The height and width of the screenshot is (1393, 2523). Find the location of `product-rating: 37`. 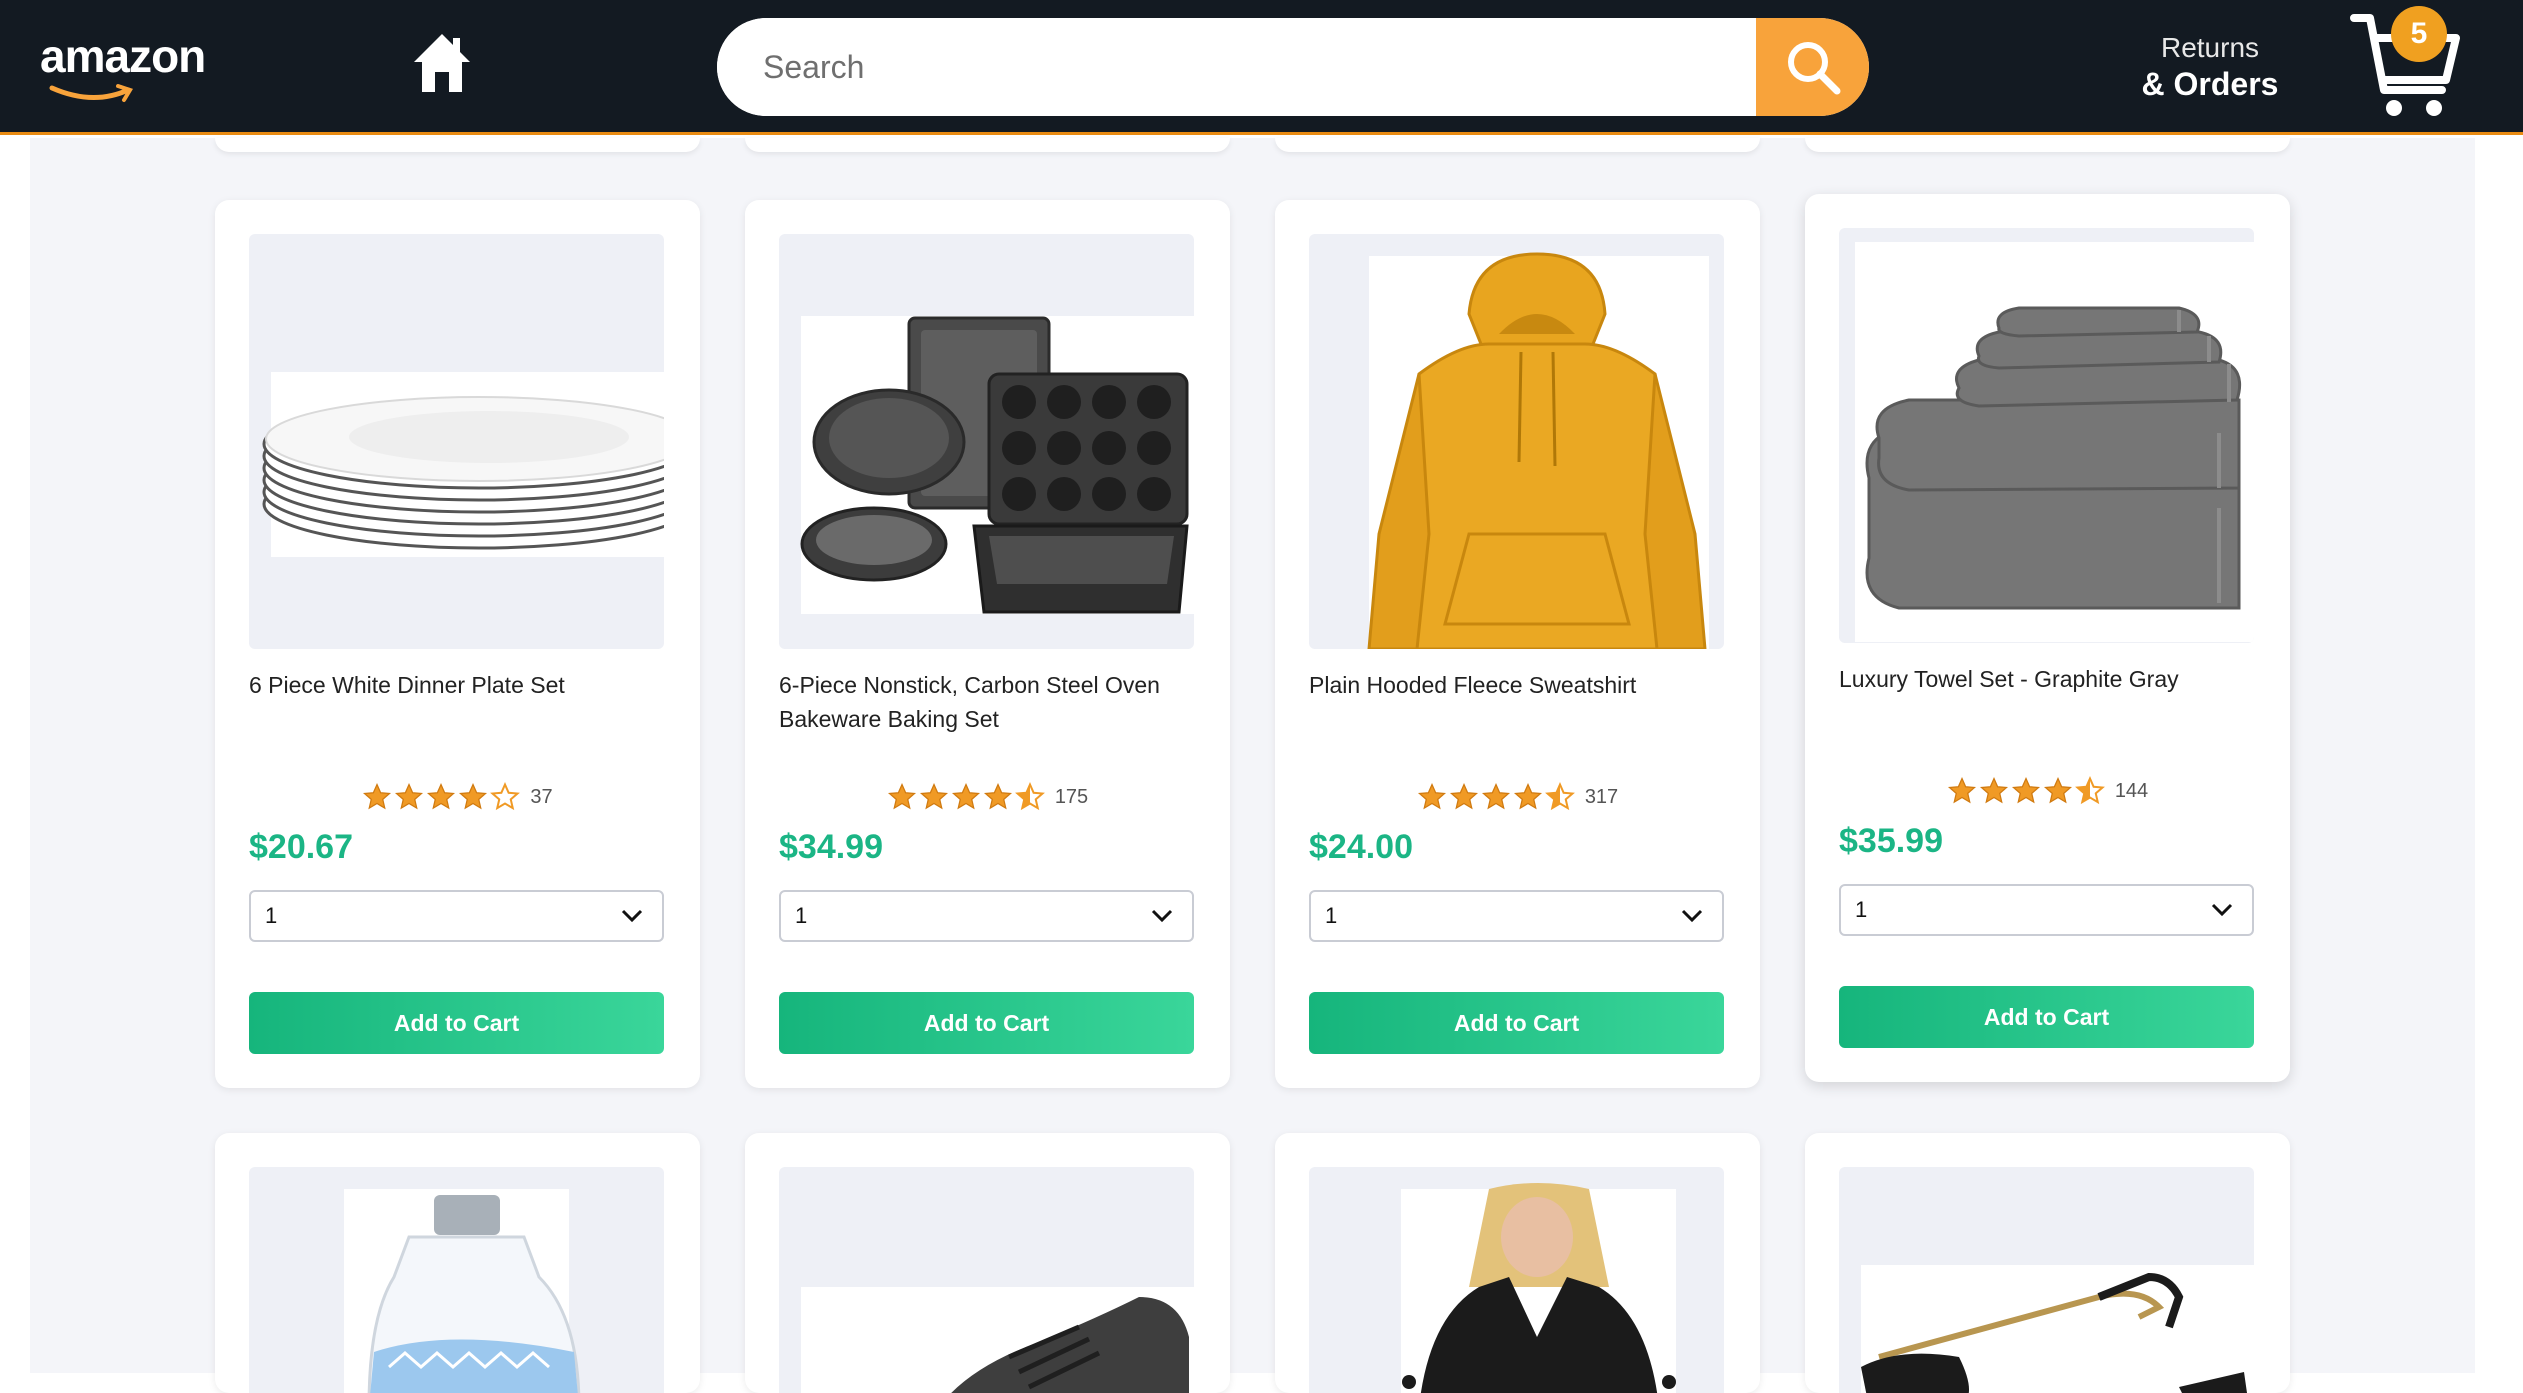

product-rating: 37 is located at coordinates (457, 797).